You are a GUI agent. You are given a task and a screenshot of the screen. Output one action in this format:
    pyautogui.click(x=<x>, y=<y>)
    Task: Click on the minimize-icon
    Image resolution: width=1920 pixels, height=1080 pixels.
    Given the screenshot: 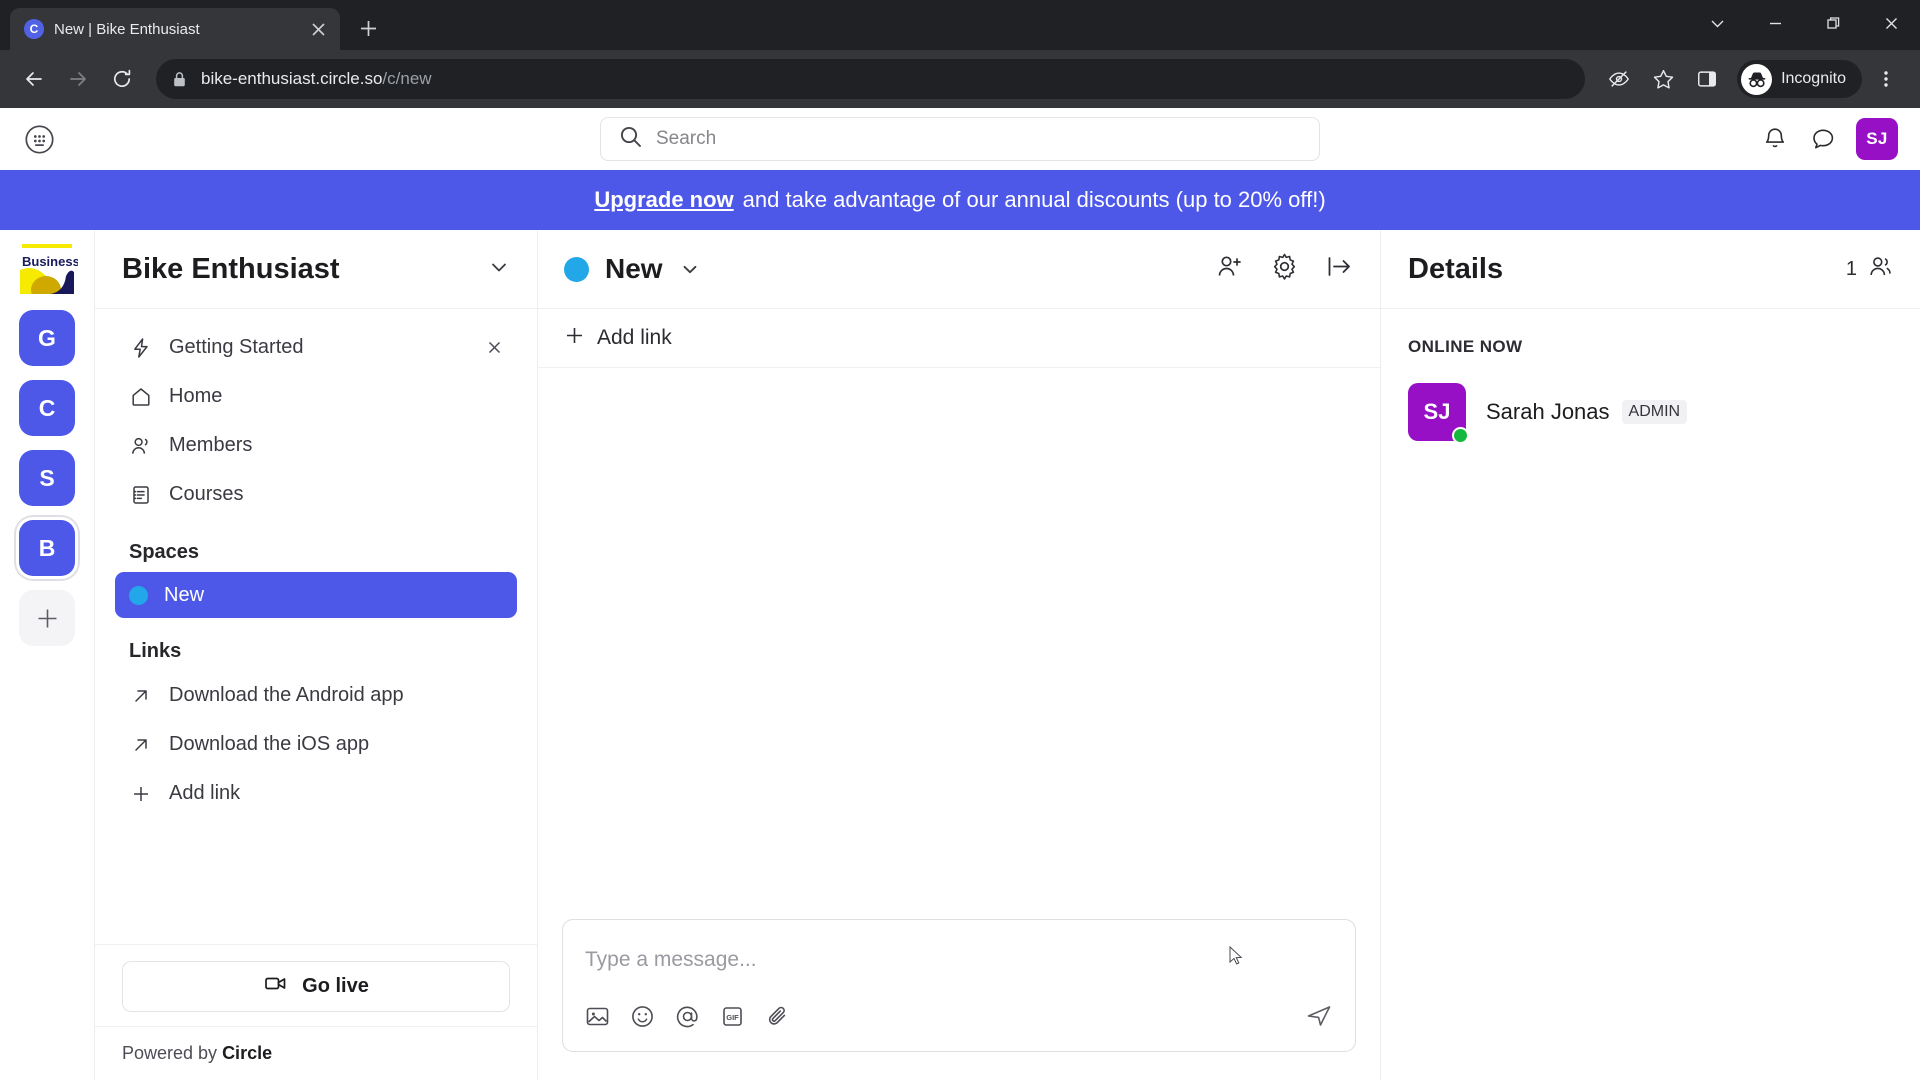 What is the action you would take?
    pyautogui.click(x=1775, y=23)
    